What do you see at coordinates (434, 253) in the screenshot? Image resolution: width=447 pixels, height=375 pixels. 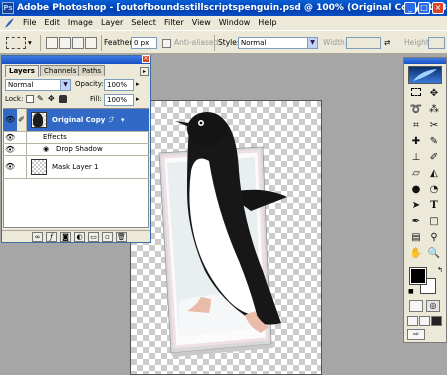 I see `zoom-icon: 🔍` at bounding box center [434, 253].